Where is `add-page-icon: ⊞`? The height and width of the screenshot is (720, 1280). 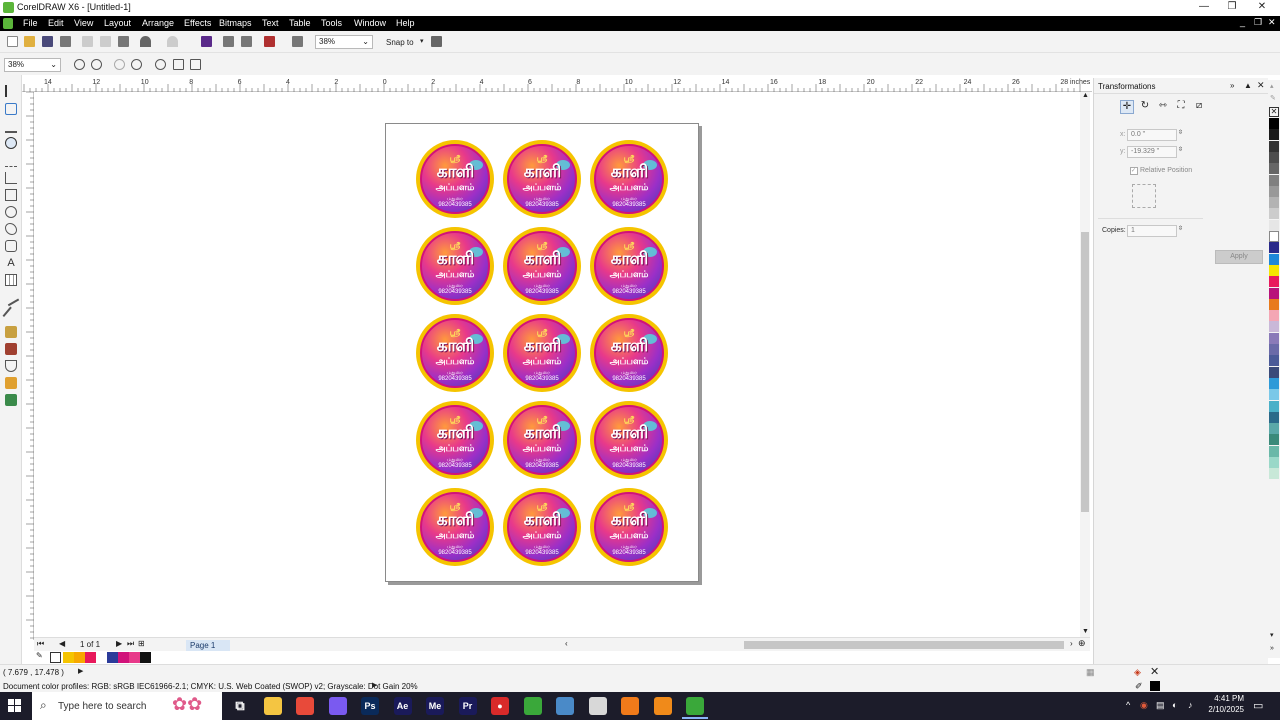 add-page-icon: ⊞ is located at coordinates (141, 643).